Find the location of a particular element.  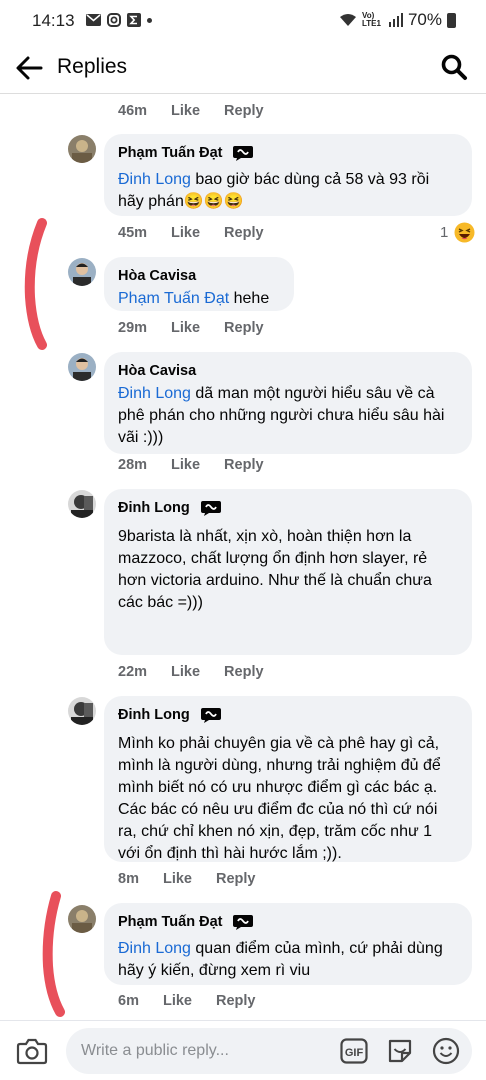

comment-text: Phạm Tuấn Đạt hehe is located at coordinates (199, 299).